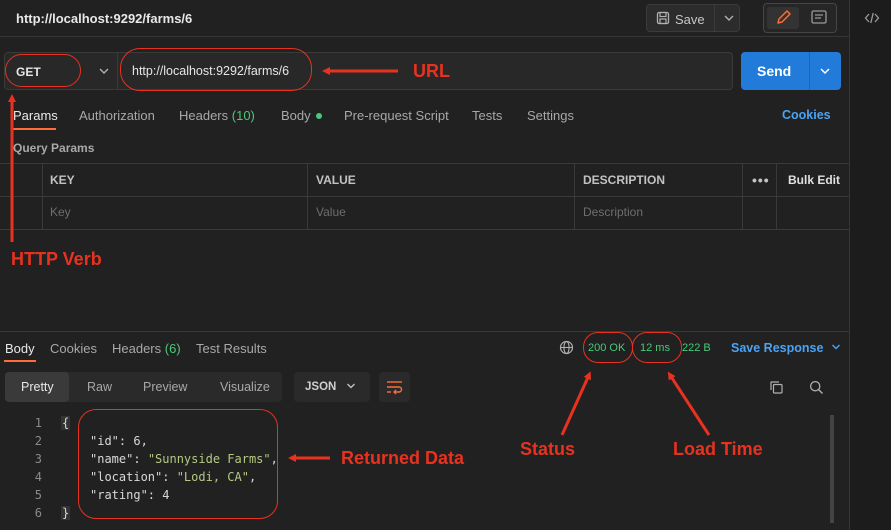 Image resolution: width=891 pixels, height=530 pixels. What do you see at coordinates (548, 449) in the screenshot?
I see `annotation-status: Status` at bounding box center [548, 449].